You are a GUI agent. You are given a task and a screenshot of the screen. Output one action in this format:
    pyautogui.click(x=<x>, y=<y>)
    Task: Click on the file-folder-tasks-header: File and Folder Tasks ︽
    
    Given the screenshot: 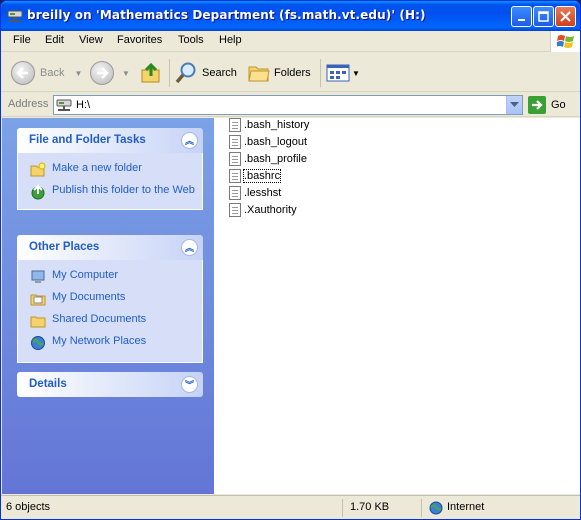 What is the action you would take?
    pyautogui.click(x=110, y=140)
    